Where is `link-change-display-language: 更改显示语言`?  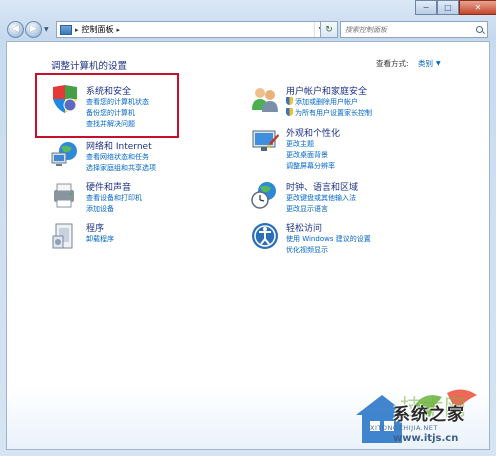 link-change-display-language: 更改显示语言 is located at coordinates (307, 209).